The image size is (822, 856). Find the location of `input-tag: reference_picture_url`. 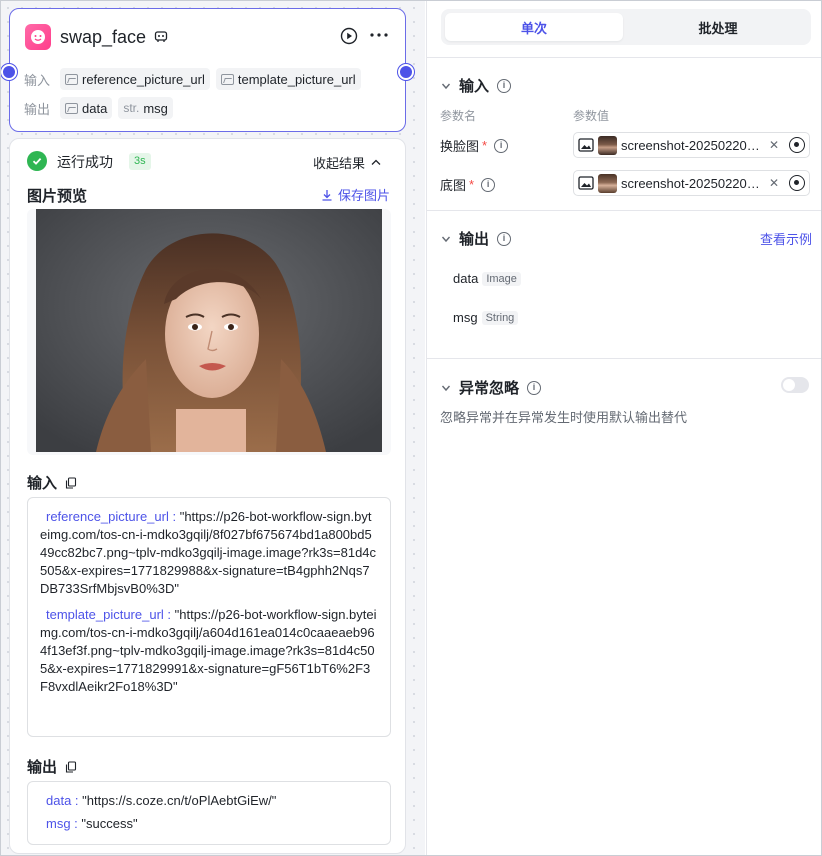

input-tag: reference_picture_url is located at coordinates (135, 79).